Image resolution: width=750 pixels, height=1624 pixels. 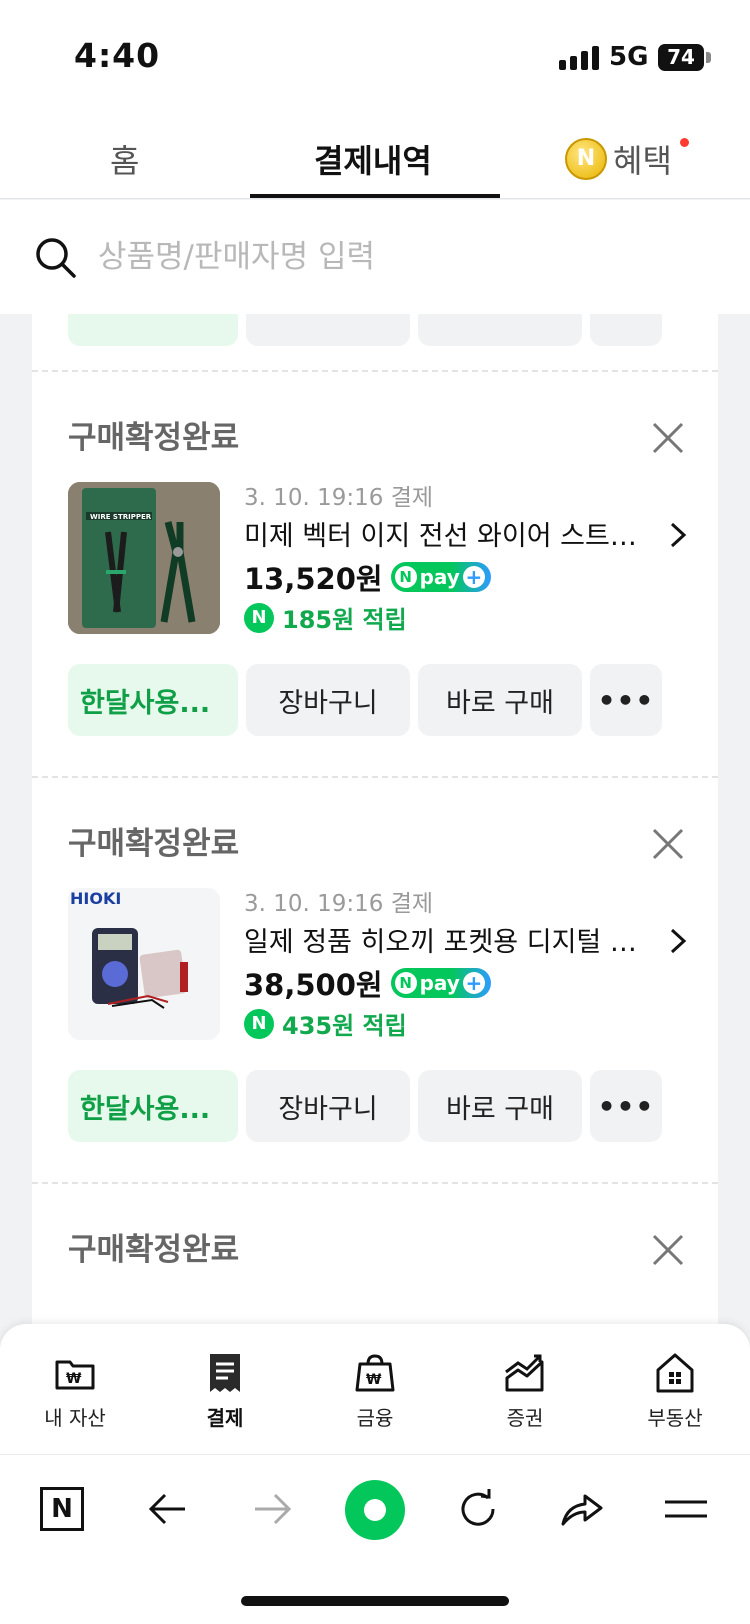 I want to click on points-row: N 185원 적립, so click(x=325, y=617).